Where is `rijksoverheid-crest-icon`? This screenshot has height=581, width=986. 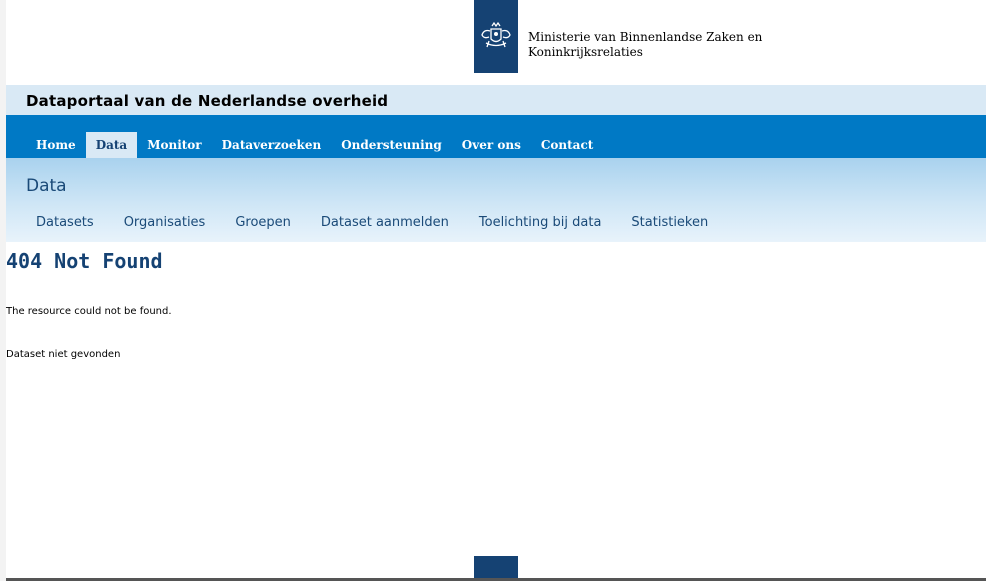
rijksoverheid-crest-icon is located at coordinates (496, 34).